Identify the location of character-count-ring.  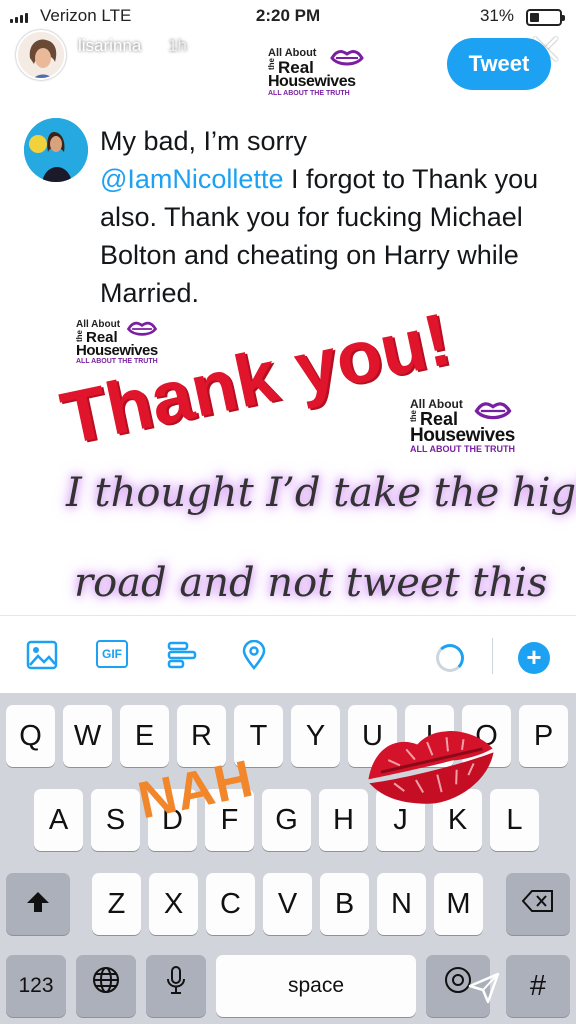
(450, 658).